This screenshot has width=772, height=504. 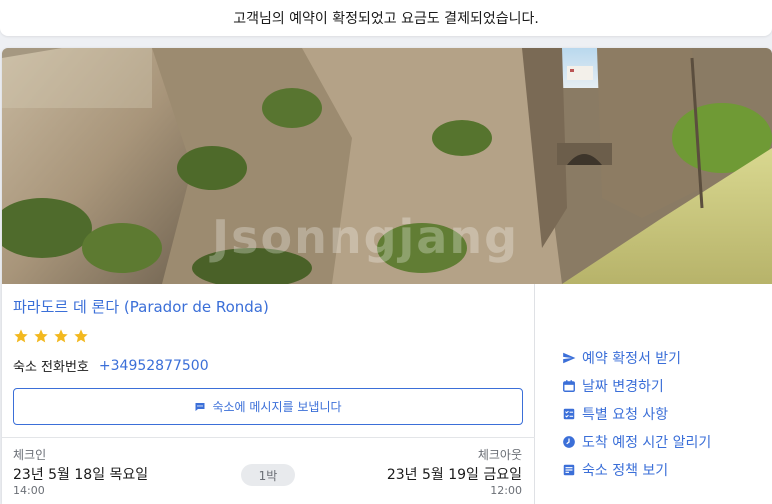 I want to click on action-get-confirmation: 예약 확정서 받기, so click(x=621, y=358).